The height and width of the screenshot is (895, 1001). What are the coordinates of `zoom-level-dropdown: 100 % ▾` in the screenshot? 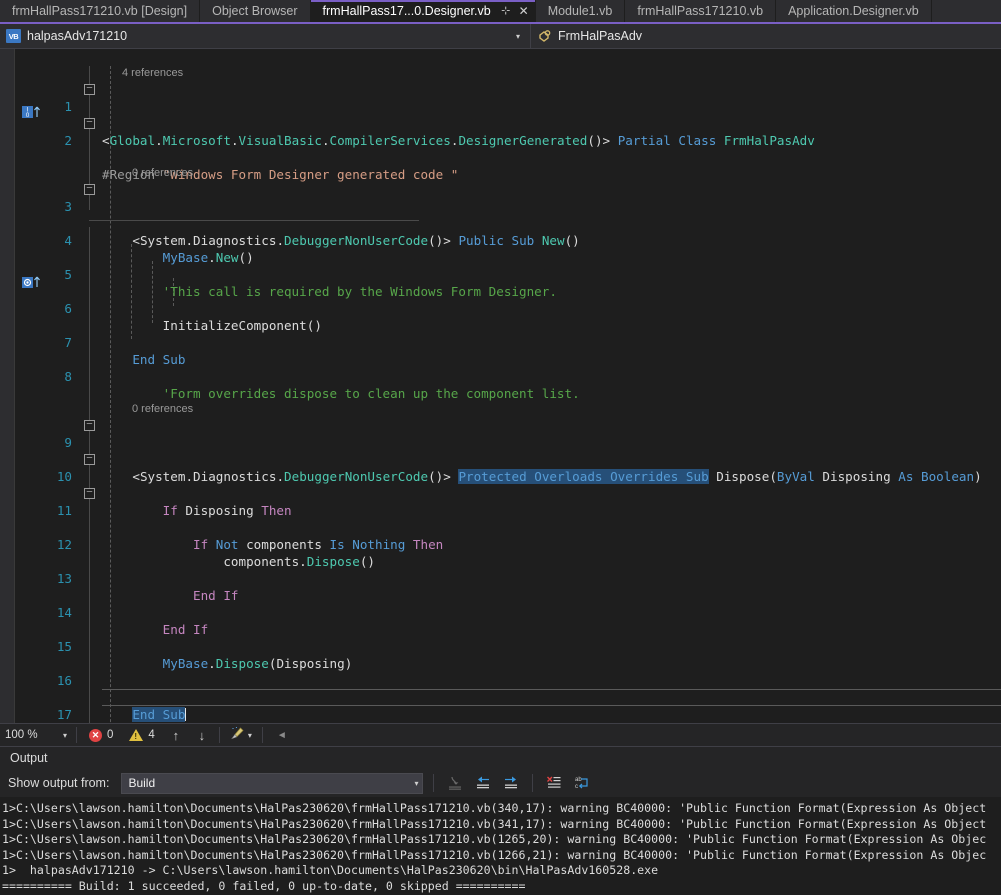 It's located at (36, 735).